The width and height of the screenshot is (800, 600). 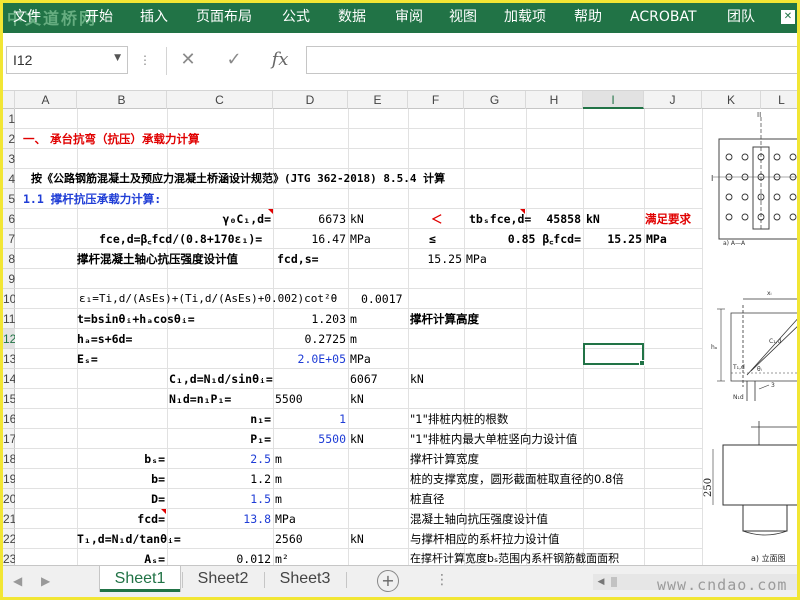 What do you see at coordinates (514, 557) in the screenshot?
I see `cell-note: 在撑杆计算宽度bₛ范围内系杆钢筋截面面积` at bounding box center [514, 557].